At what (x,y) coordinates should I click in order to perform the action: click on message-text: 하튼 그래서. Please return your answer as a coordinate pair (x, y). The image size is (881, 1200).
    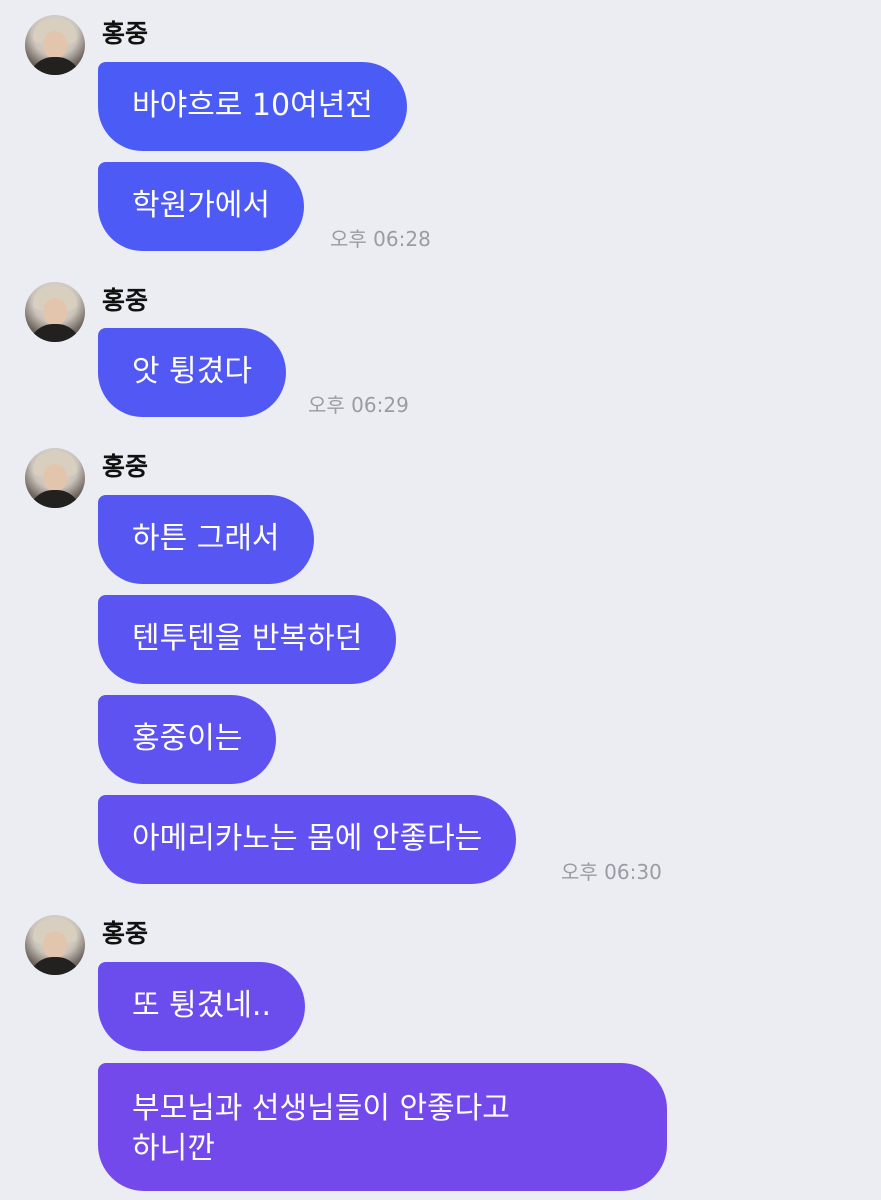
    Looking at the image, I should click on (206, 538).